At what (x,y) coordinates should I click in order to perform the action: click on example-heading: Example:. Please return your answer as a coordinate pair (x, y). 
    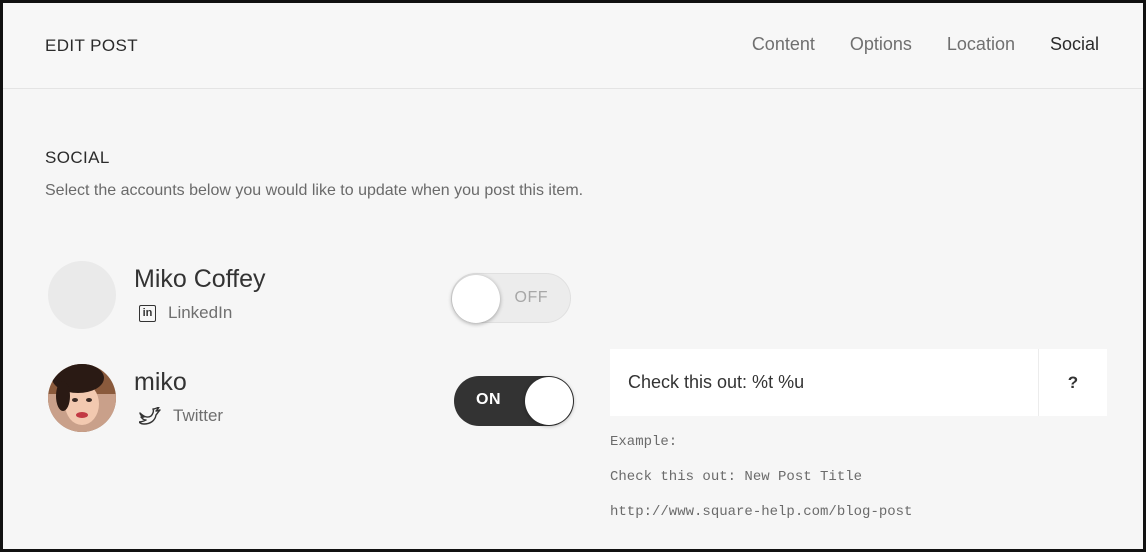
    Looking at the image, I should click on (644, 442).